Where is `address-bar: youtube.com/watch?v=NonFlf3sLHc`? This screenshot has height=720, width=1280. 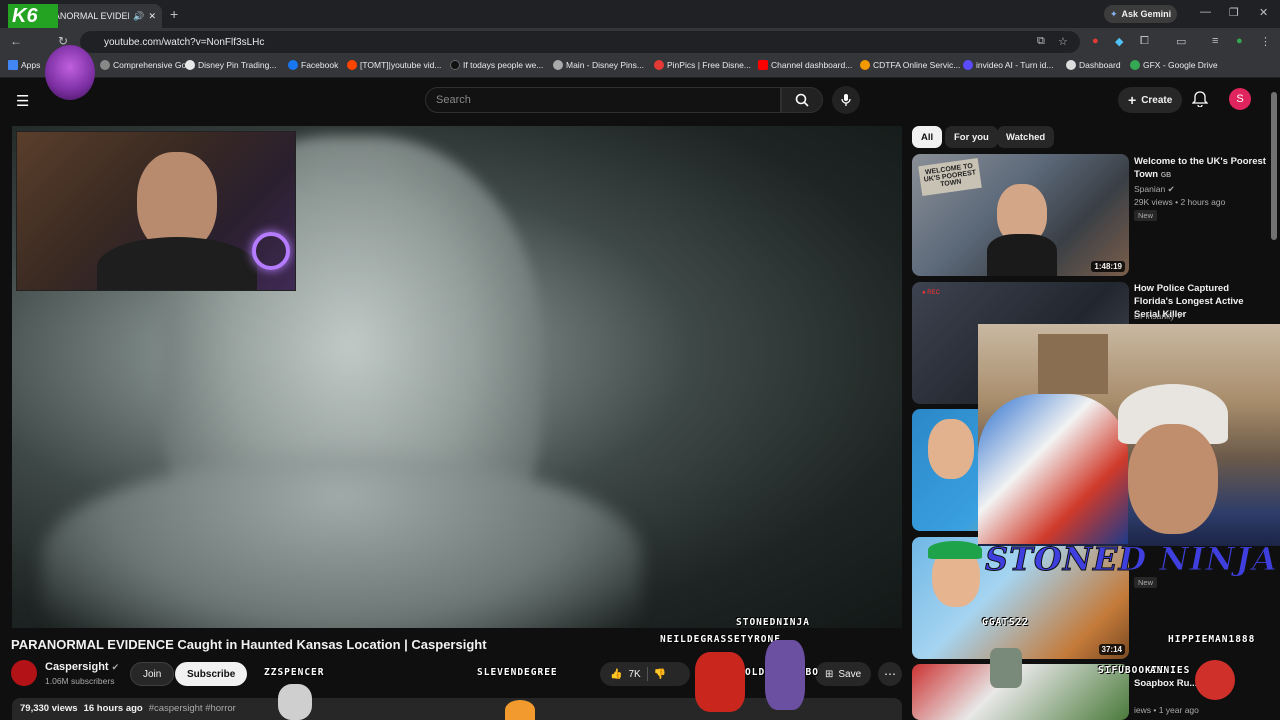 address-bar: youtube.com/watch?v=NonFlf3sLHc is located at coordinates (580, 42).